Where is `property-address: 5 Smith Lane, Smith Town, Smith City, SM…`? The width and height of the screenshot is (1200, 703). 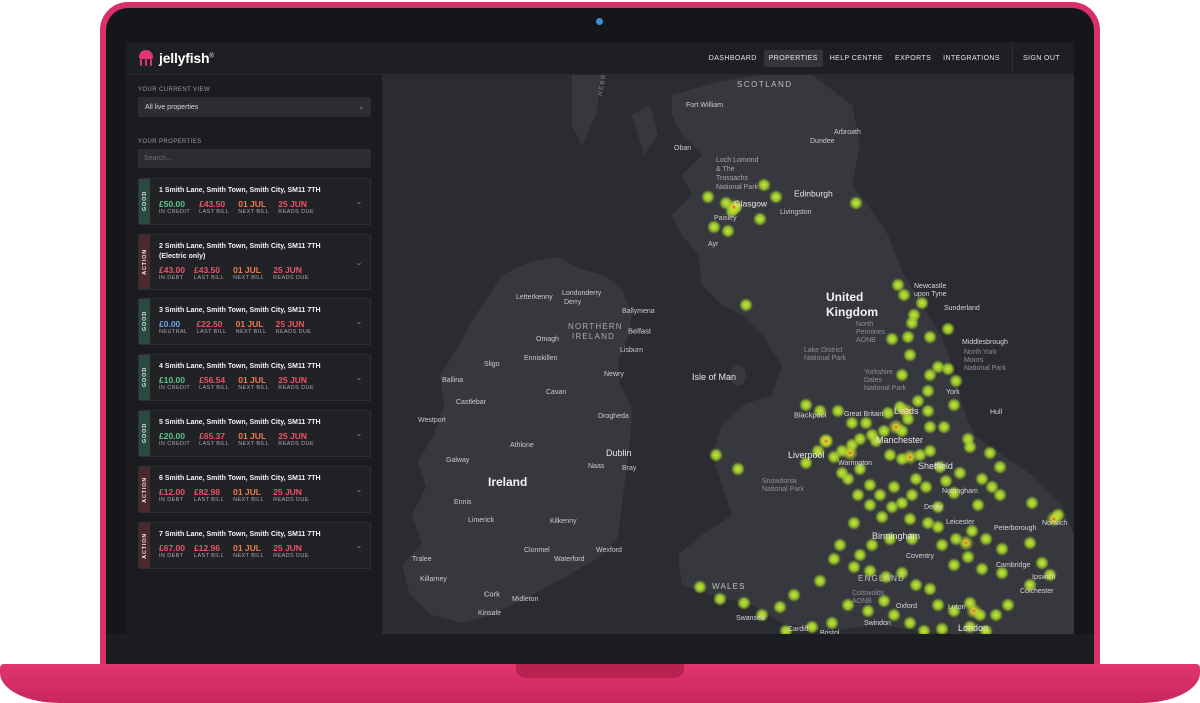 property-address: 5 Smith Lane, Smith Town, Smith City, SM… is located at coordinates (240, 422).